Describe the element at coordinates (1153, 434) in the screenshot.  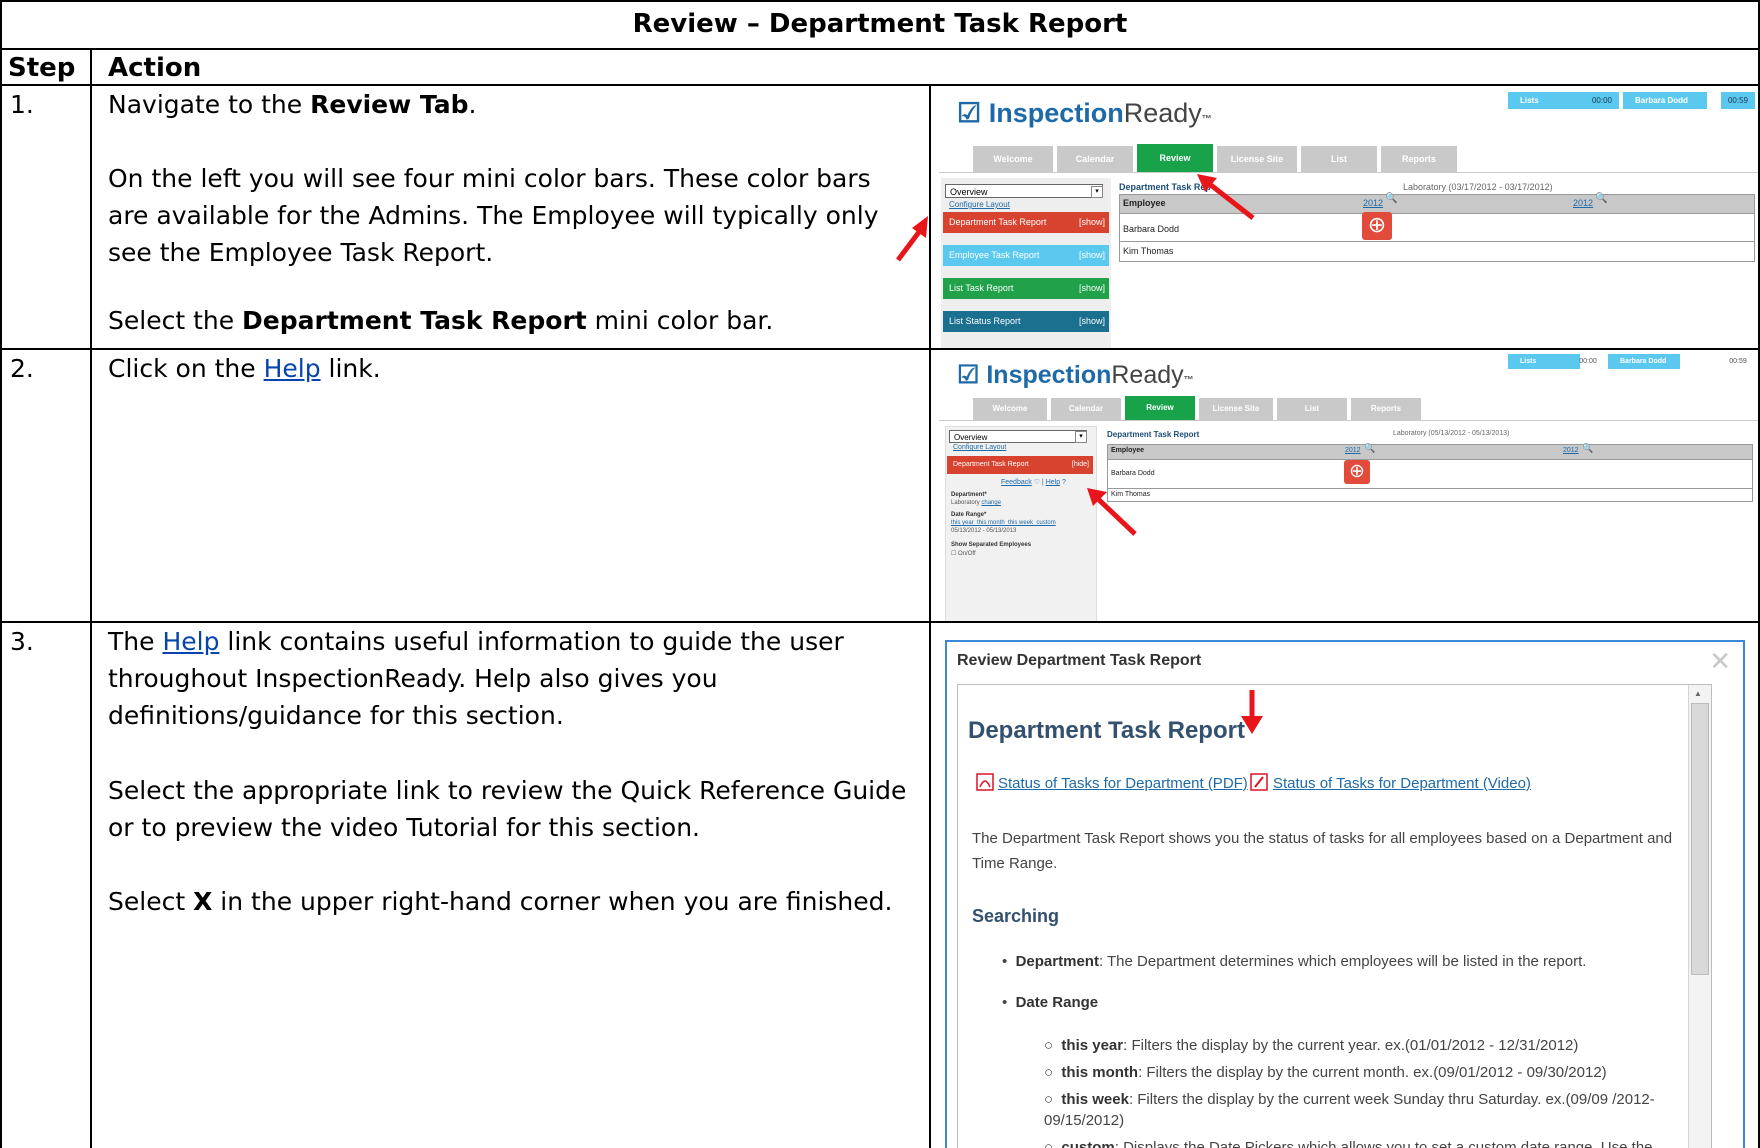
I see `report-title: Department Task Report` at that location.